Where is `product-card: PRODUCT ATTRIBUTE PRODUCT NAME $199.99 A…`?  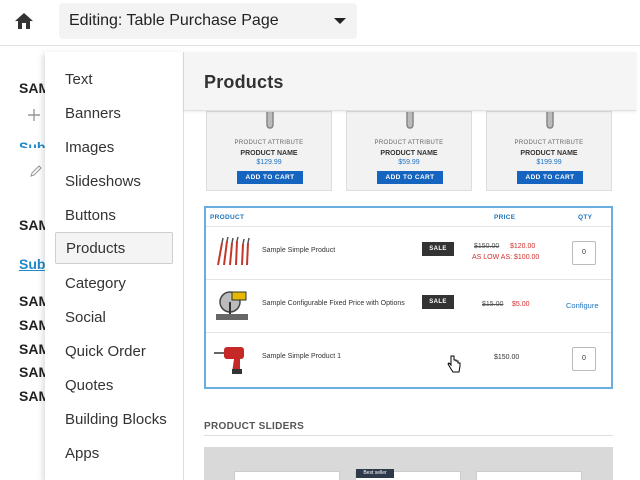 product-card: PRODUCT ATTRIBUTE PRODUCT NAME $199.99 A… is located at coordinates (549, 151).